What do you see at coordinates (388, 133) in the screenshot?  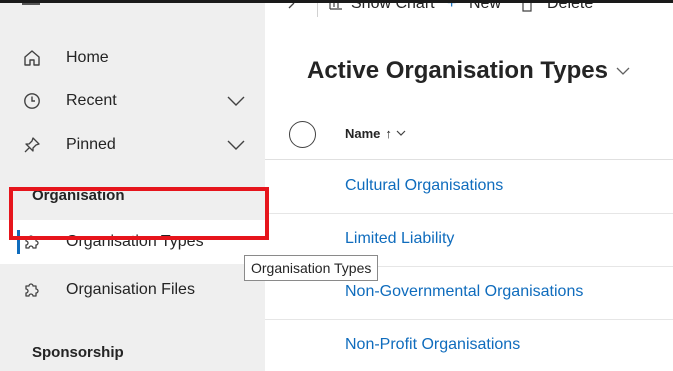 I see `sort-ascending-icon: ↑` at bounding box center [388, 133].